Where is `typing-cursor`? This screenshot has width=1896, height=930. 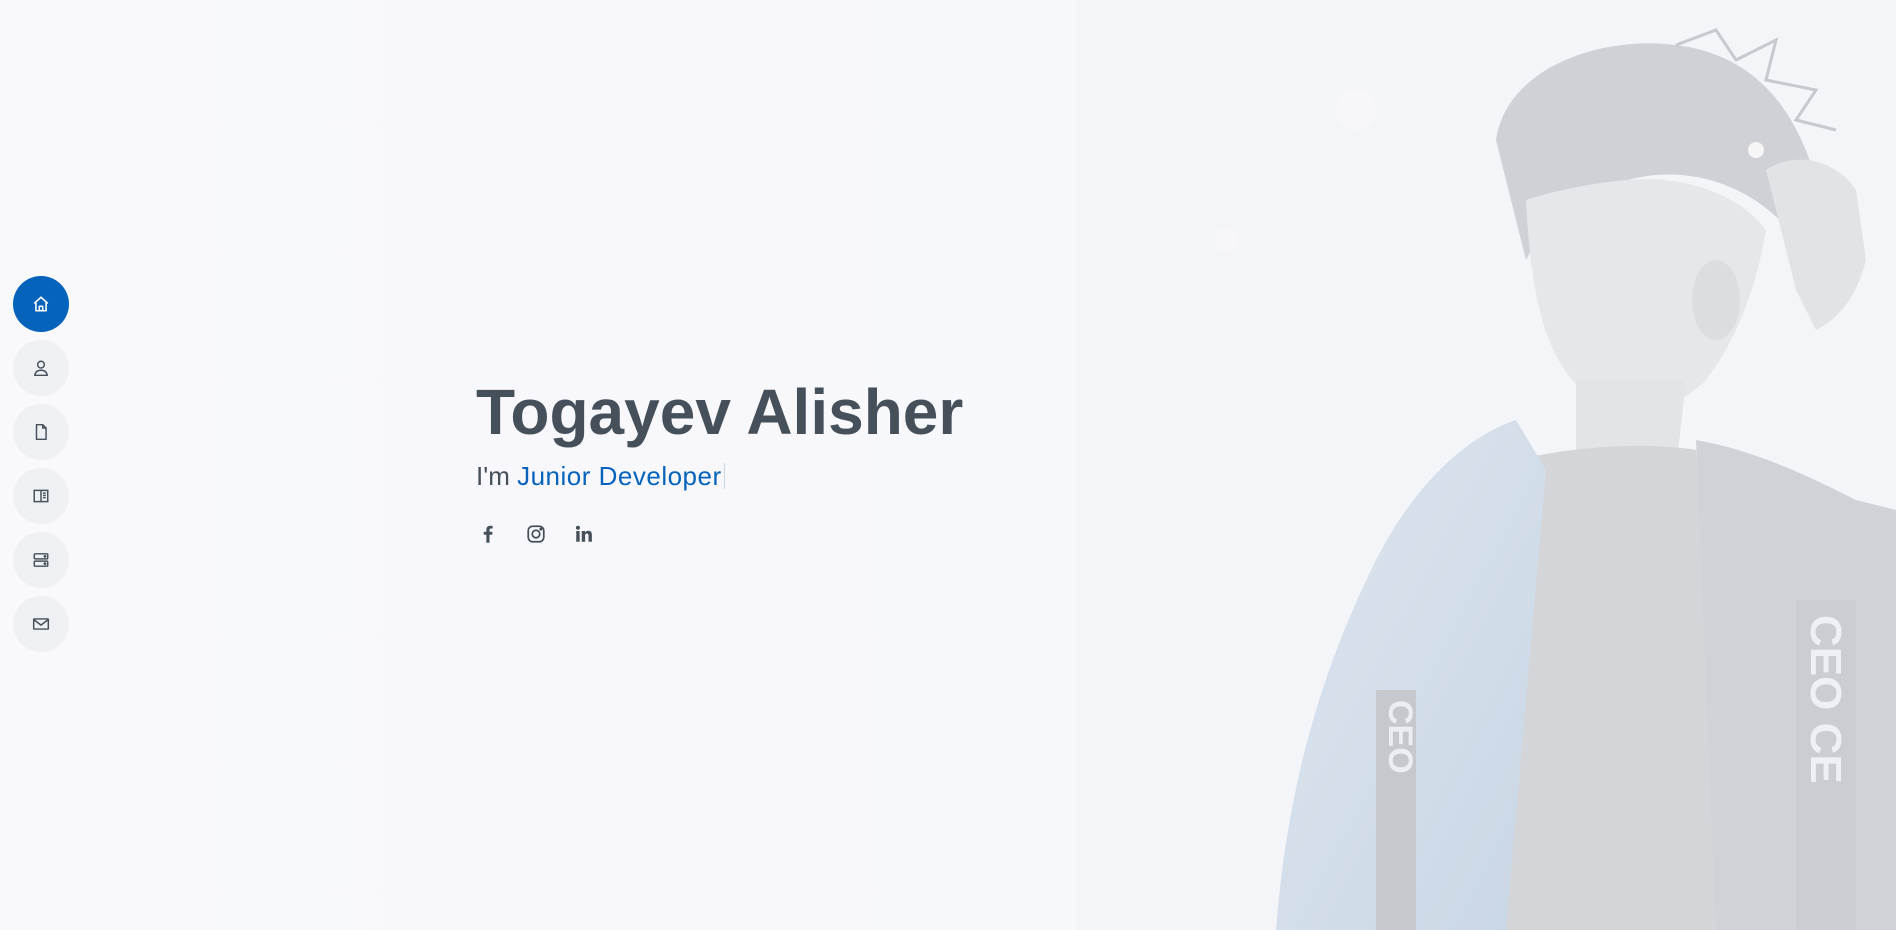 typing-cursor is located at coordinates (724, 476).